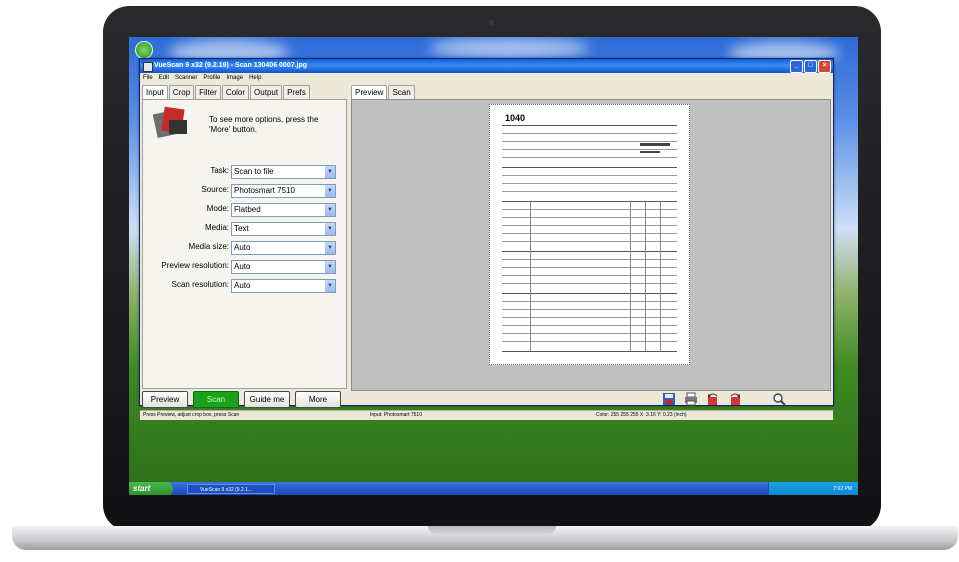  Describe the element at coordinates (493, 488) in the screenshot. I see `taskbar: start VueScan 9 x32 (9.2.1... 7:02 PM` at that location.